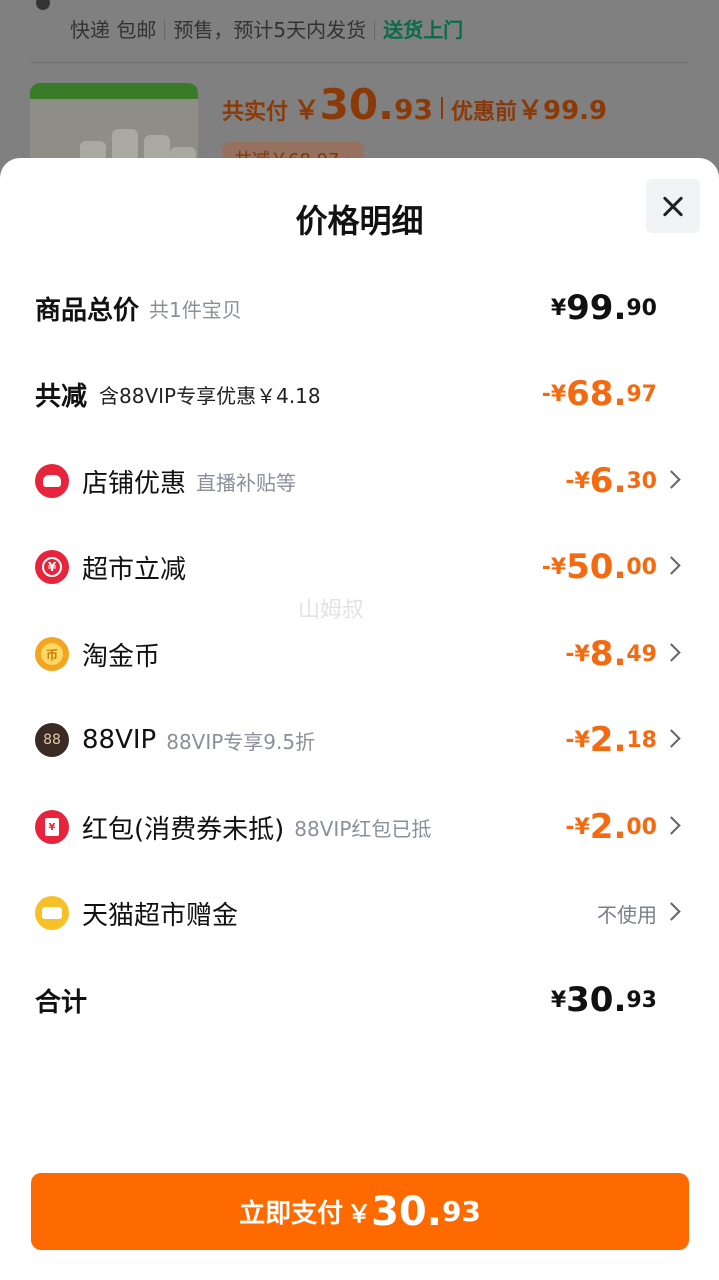 The image size is (719, 1280). Describe the element at coordinates (599, 394) in the screenshot. I see `row-amount: -¥ 68. 97` at that location.